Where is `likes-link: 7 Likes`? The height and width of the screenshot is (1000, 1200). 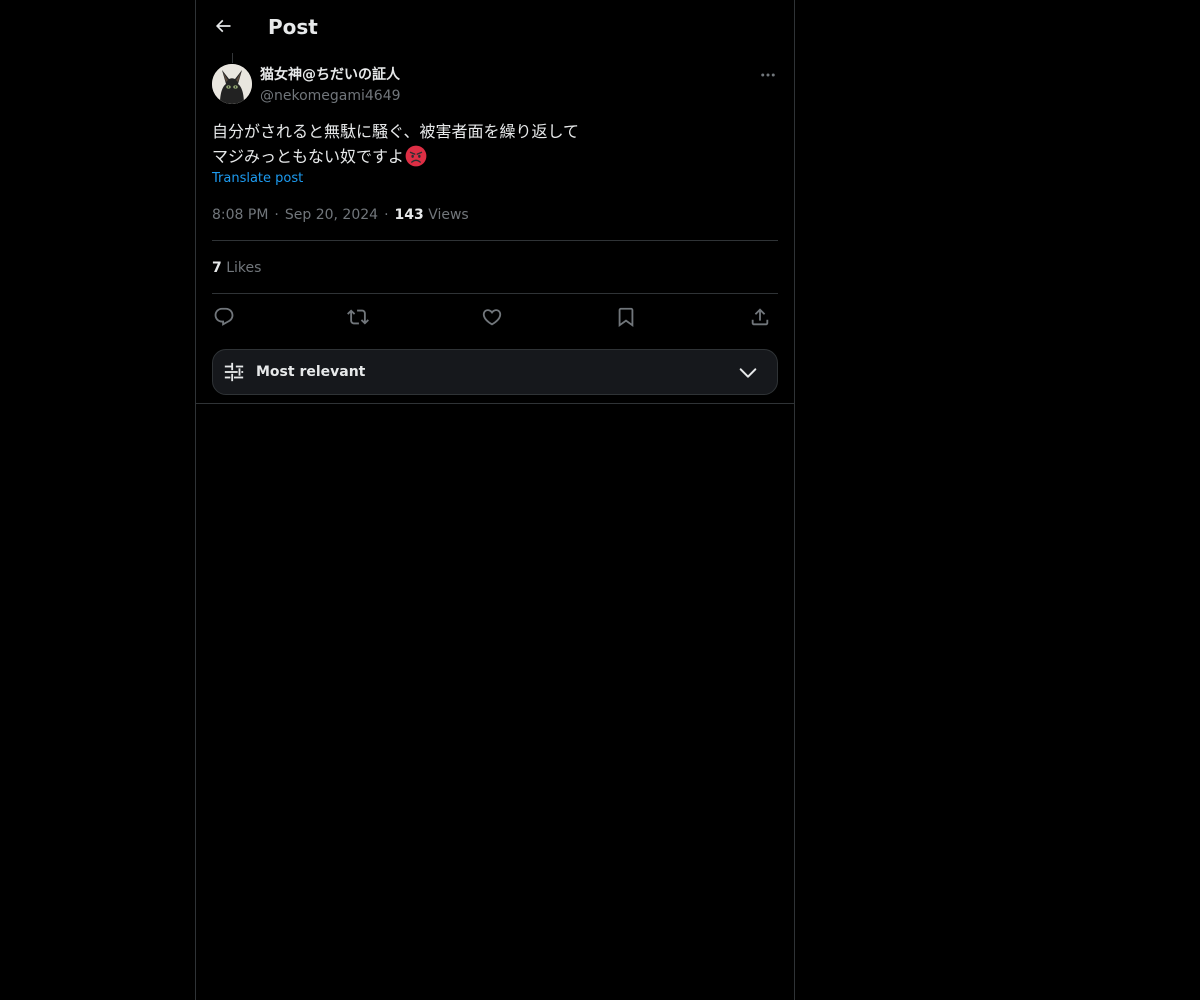 likes-link: 7 Likes is located at coordinates (236, 268).